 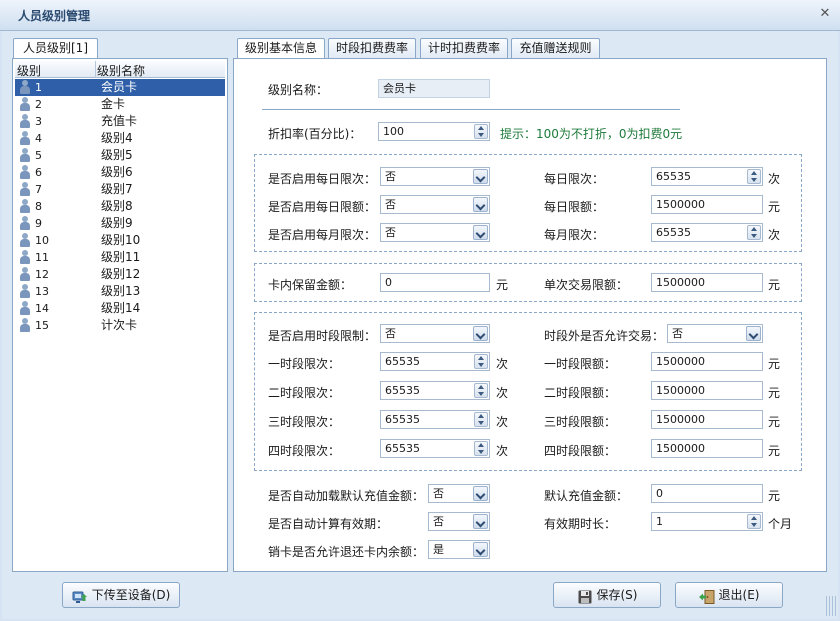 I want to click on level-name-input: 会员卡, so click(x=434, y=88).